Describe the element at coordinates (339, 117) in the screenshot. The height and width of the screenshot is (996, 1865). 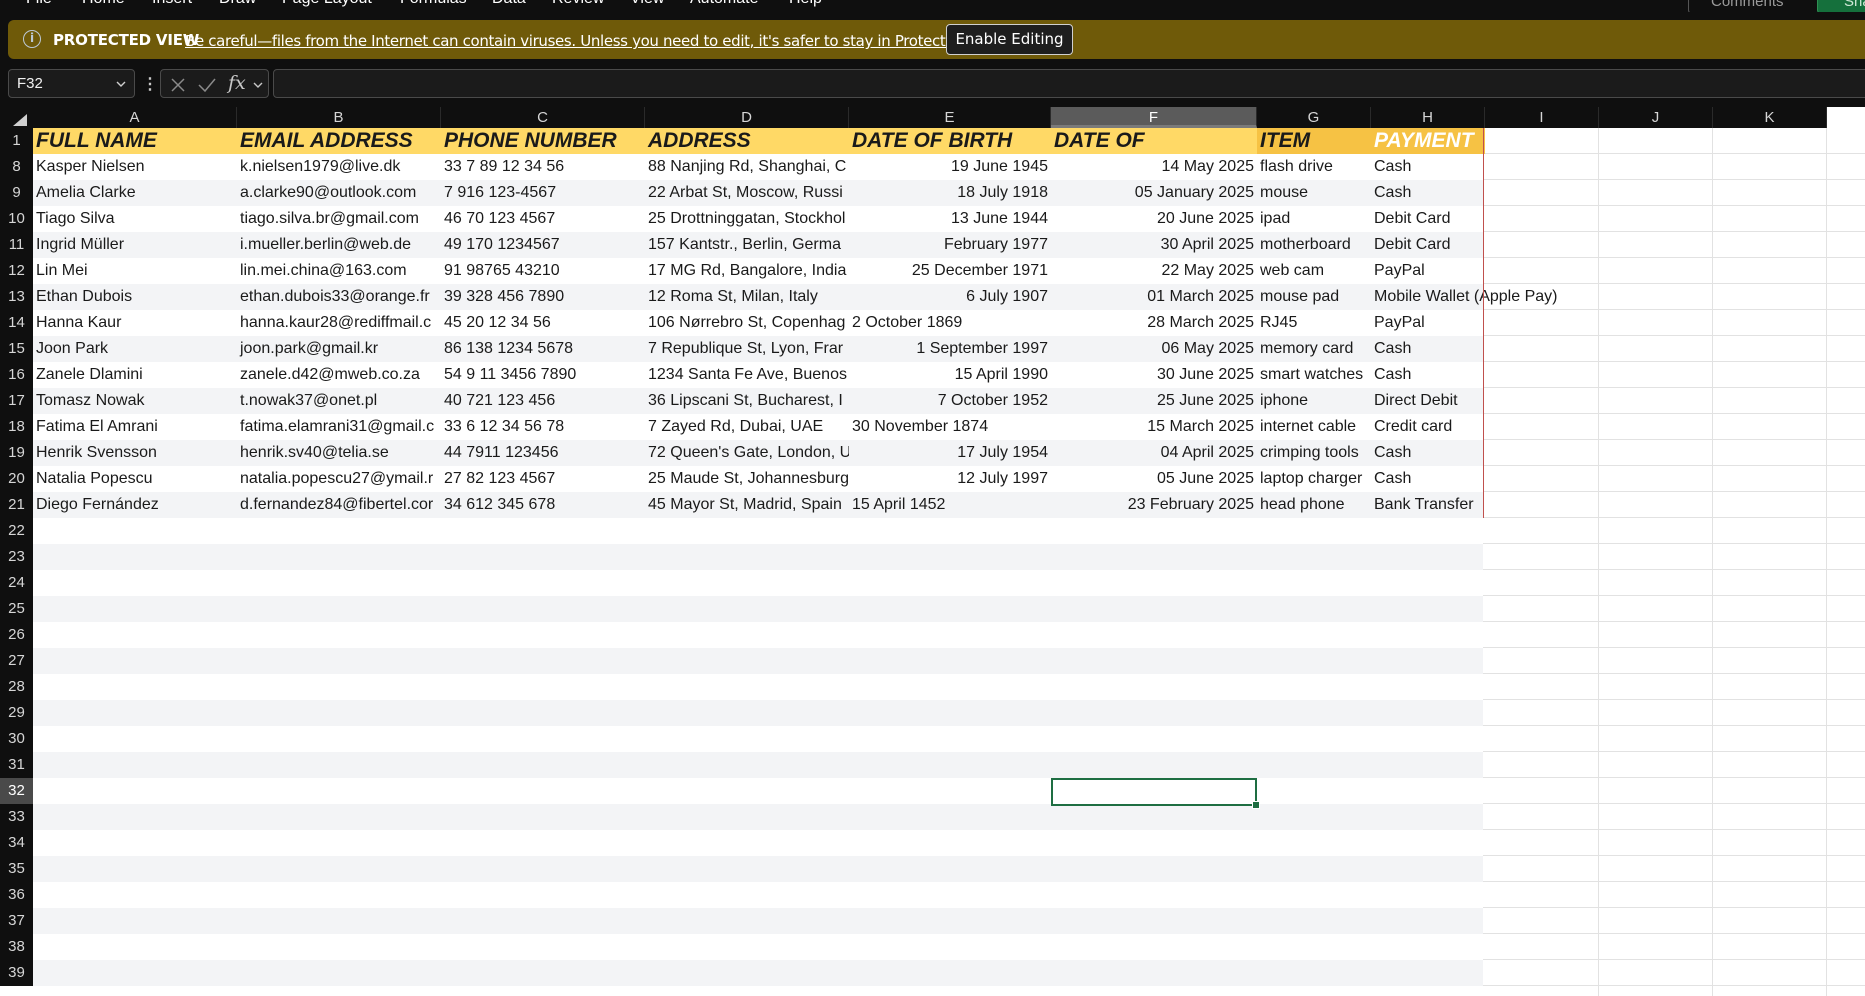
I see `column-header-b: B` at that location.